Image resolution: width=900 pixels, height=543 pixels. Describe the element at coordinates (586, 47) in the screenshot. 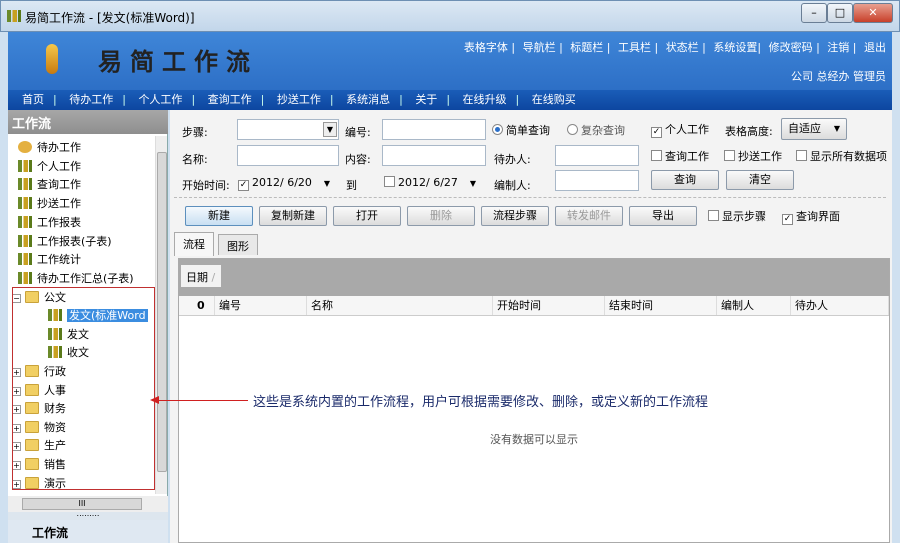

I see `link-titlebar: 标题栏` at that location.